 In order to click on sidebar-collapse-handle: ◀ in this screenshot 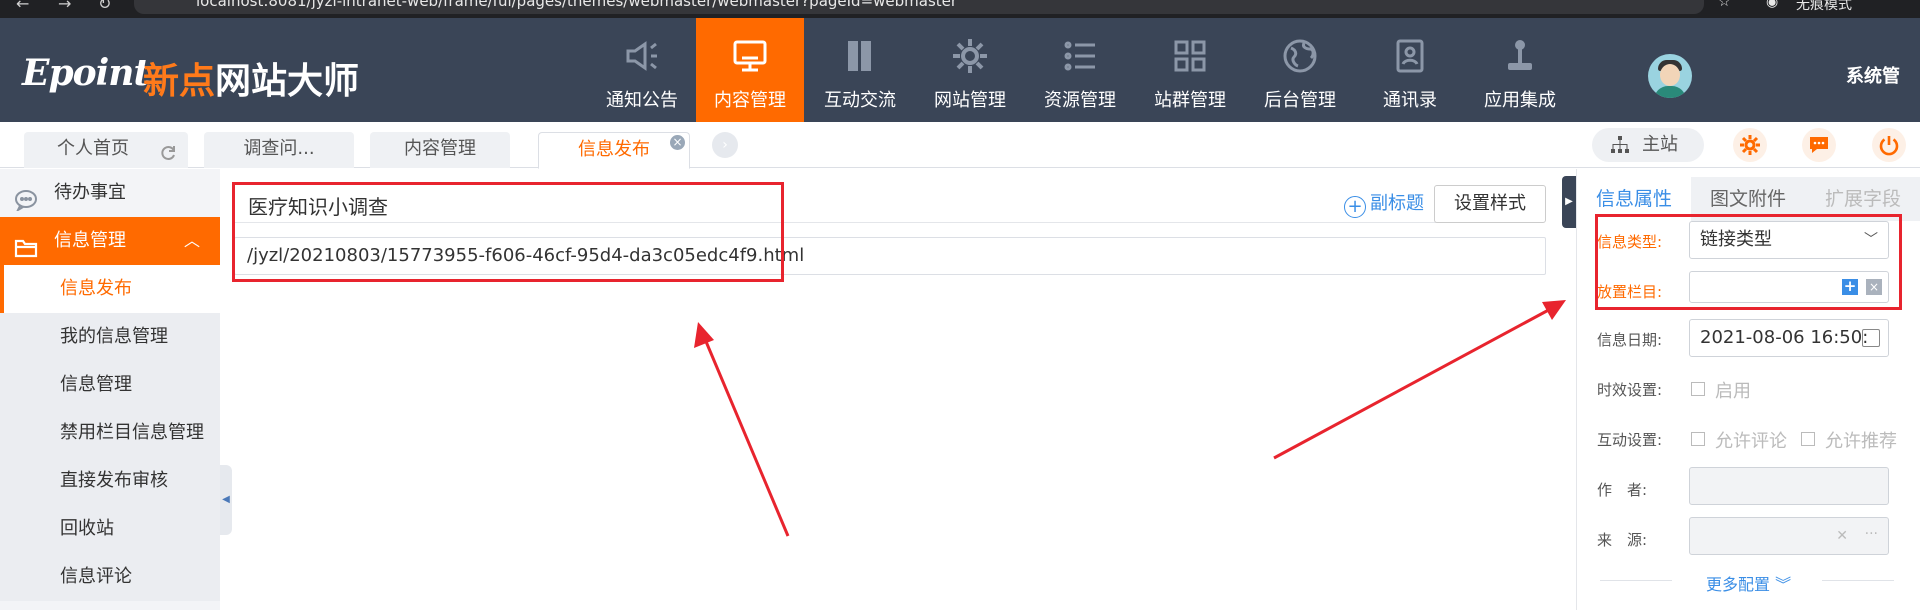, I will do `click(226, 500)`.